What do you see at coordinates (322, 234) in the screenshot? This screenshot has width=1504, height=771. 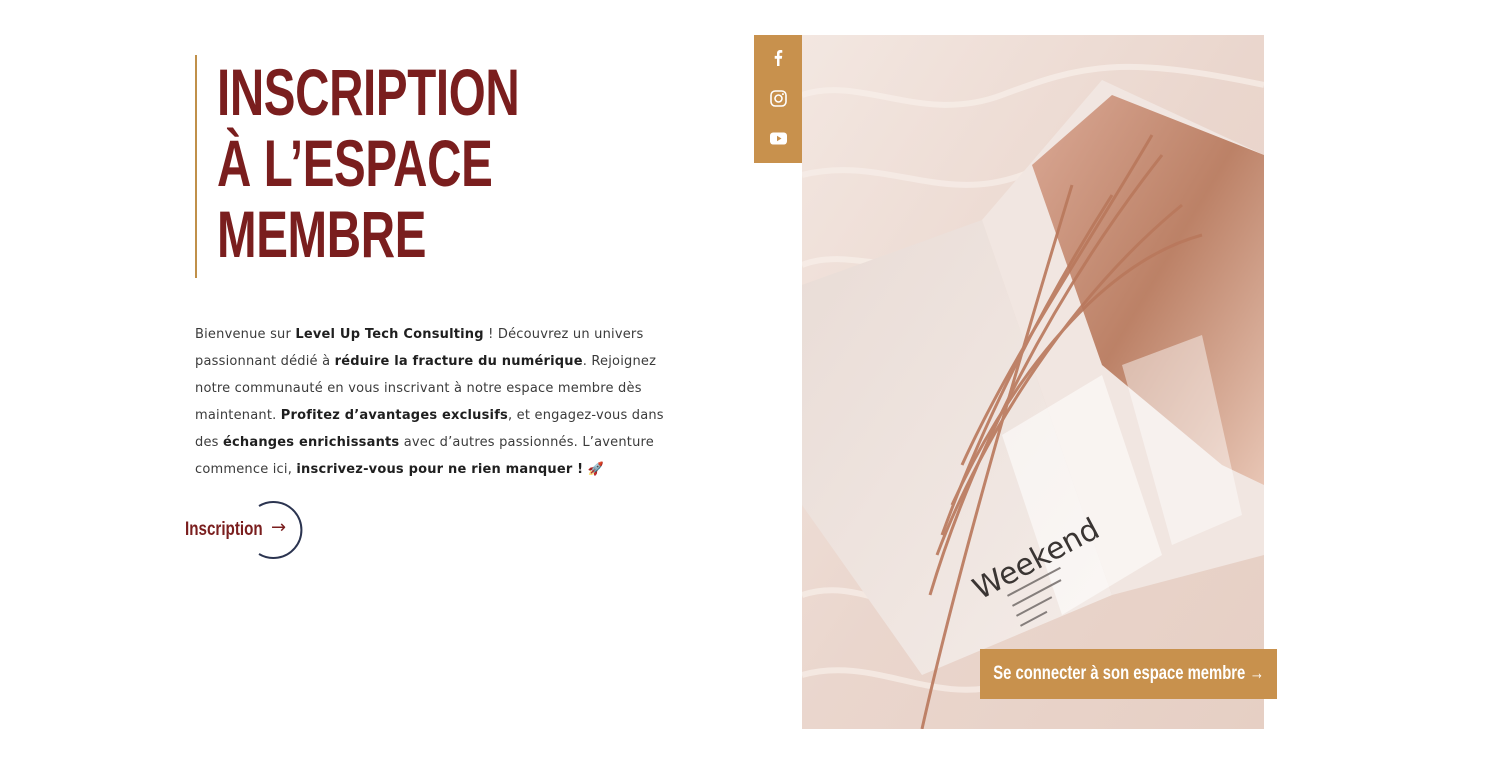 I see `page-title-line-3: MEMBRE` at bounding box center [322, 234].